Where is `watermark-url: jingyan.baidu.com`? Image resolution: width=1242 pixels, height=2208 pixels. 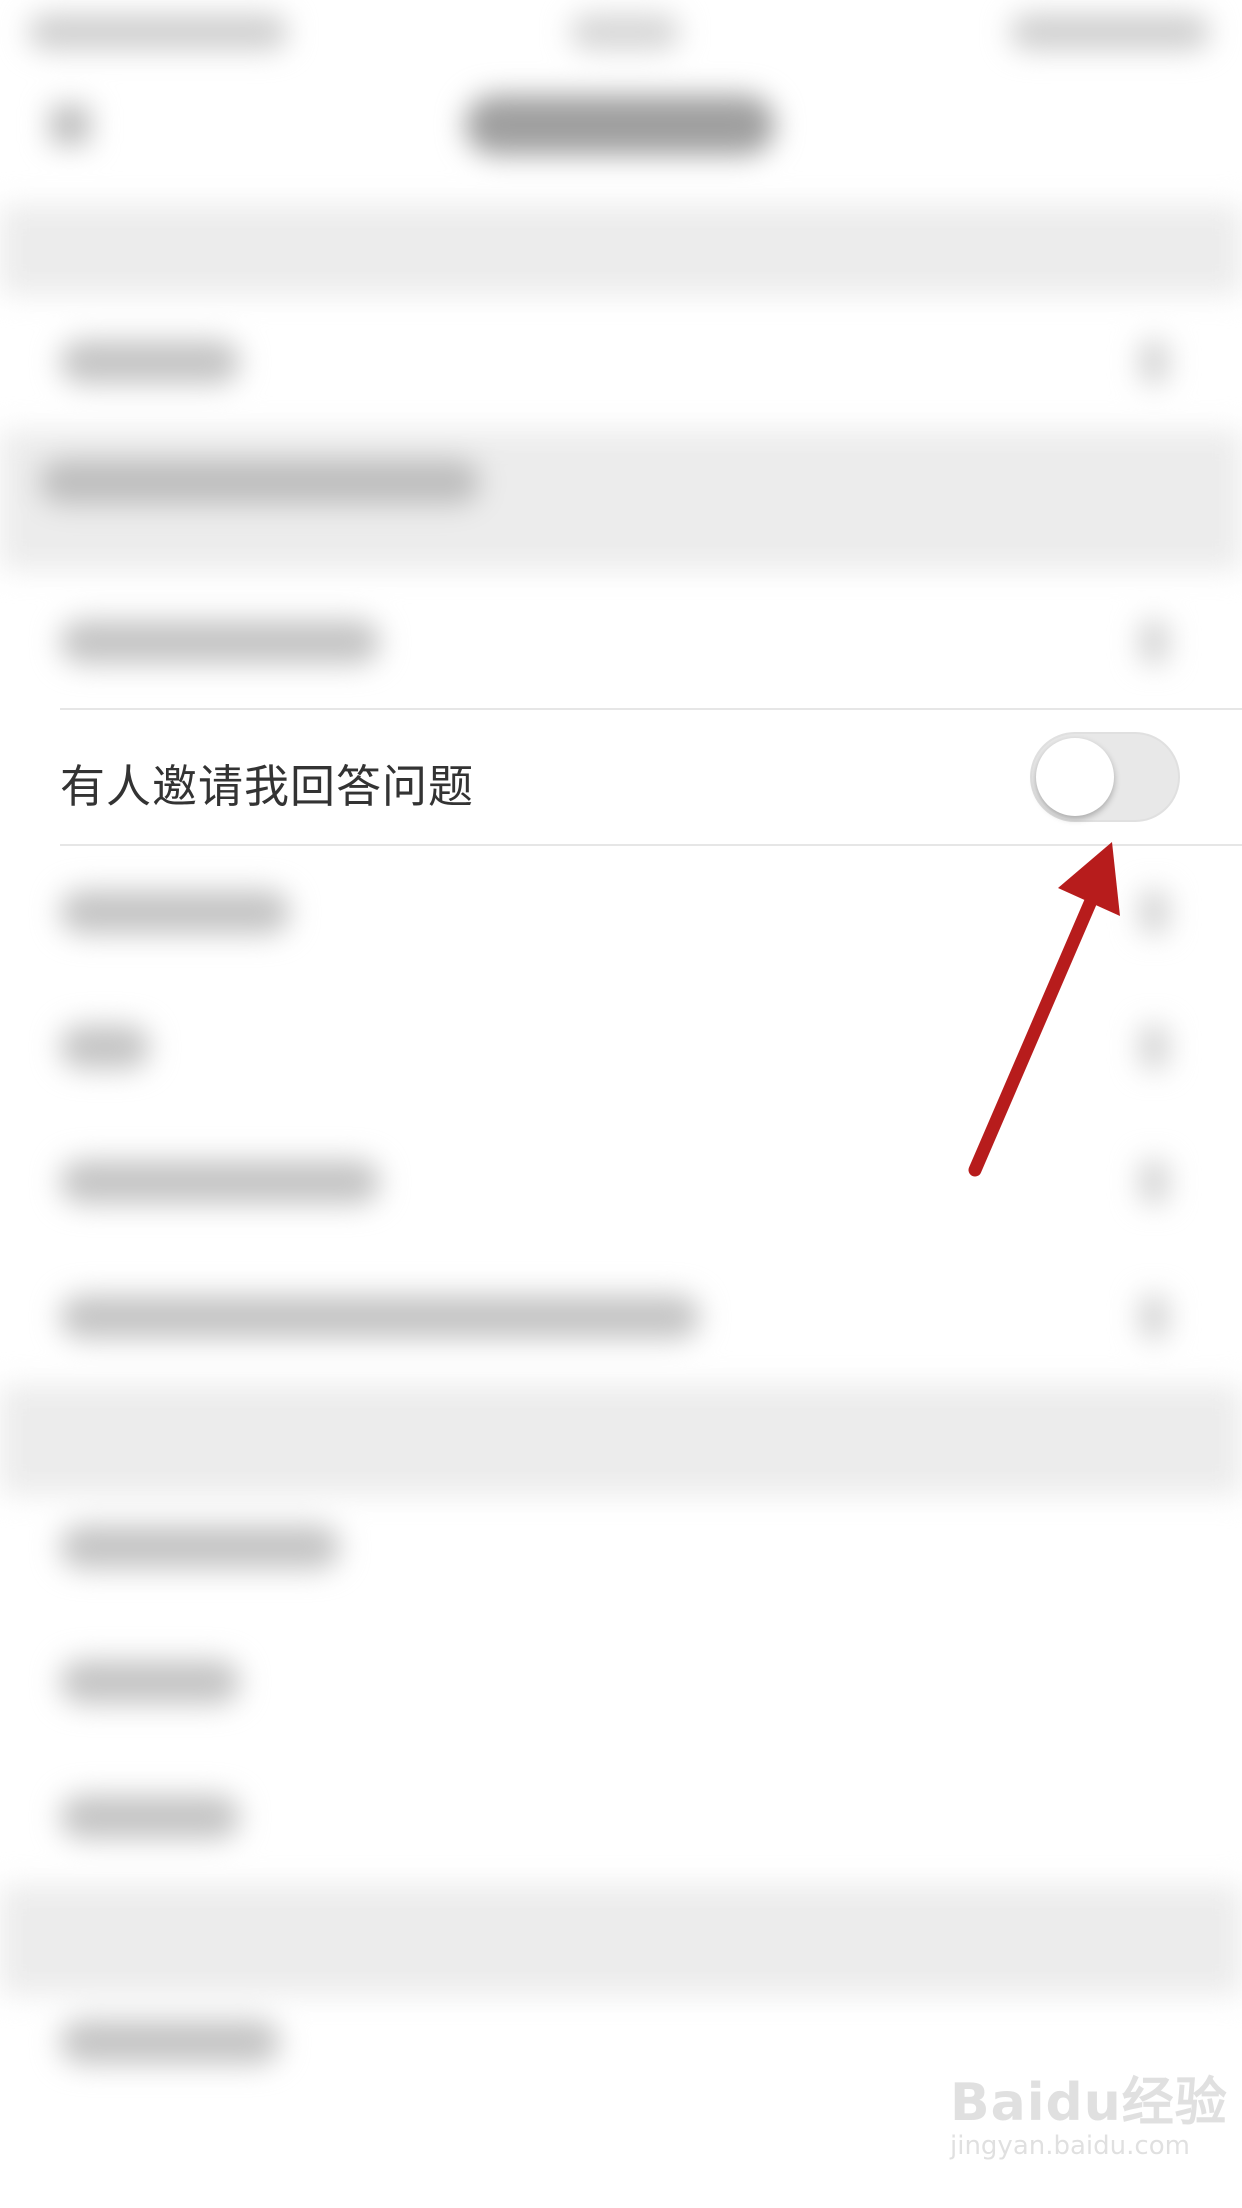 watermark-url: jingyan.baidu.com is located at coordinates (1070, 2146).